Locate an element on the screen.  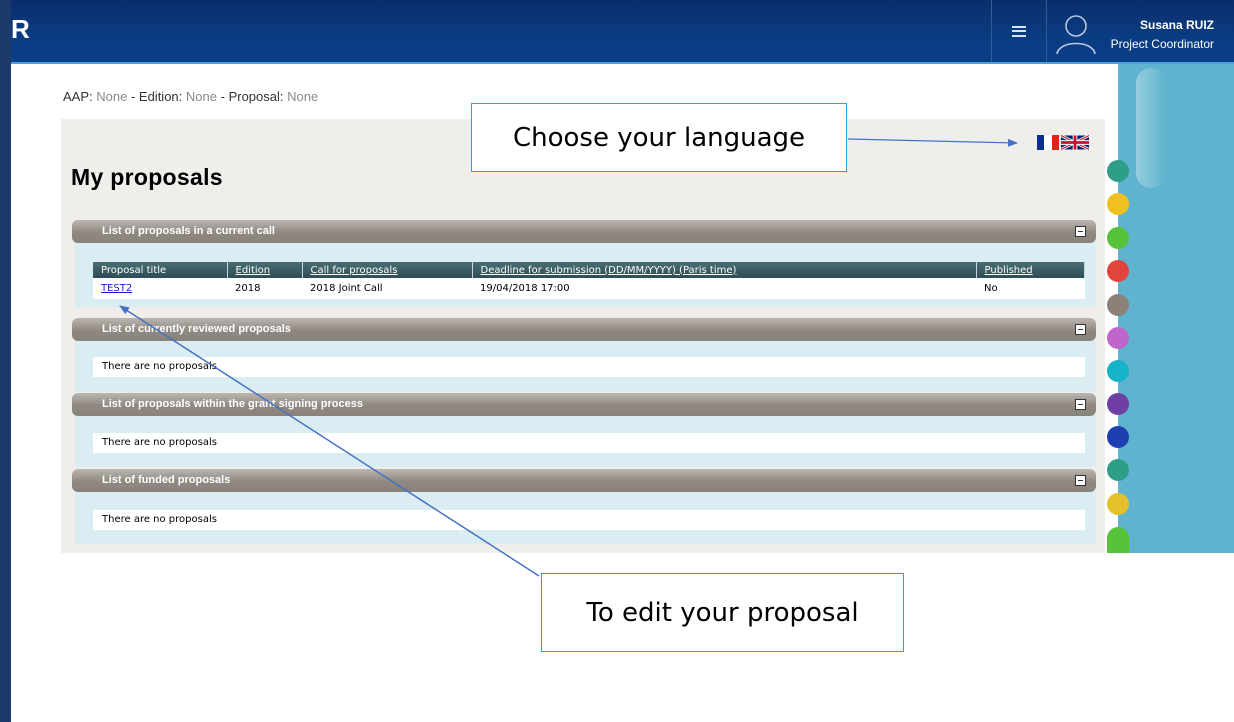
menu-button is located at coordinates (1019, 31).